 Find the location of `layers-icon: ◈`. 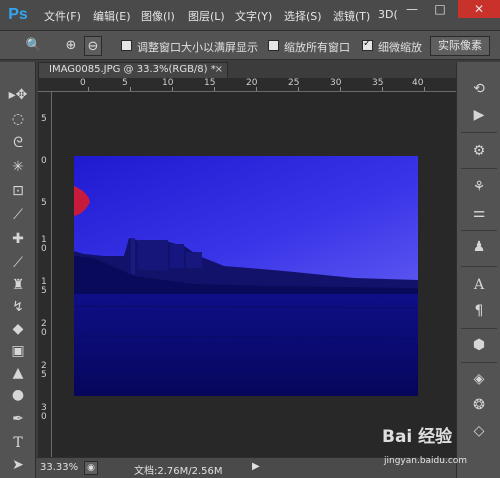

layers-icon: ◈ is located at coordinates (479, 379).